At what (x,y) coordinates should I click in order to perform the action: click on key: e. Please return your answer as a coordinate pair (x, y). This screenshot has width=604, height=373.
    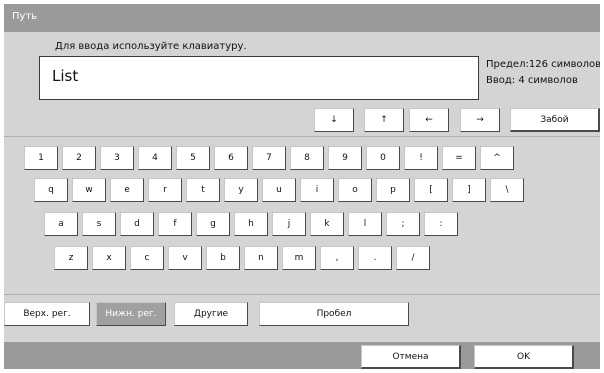
    Looking at the image, I should click on (127, 190).